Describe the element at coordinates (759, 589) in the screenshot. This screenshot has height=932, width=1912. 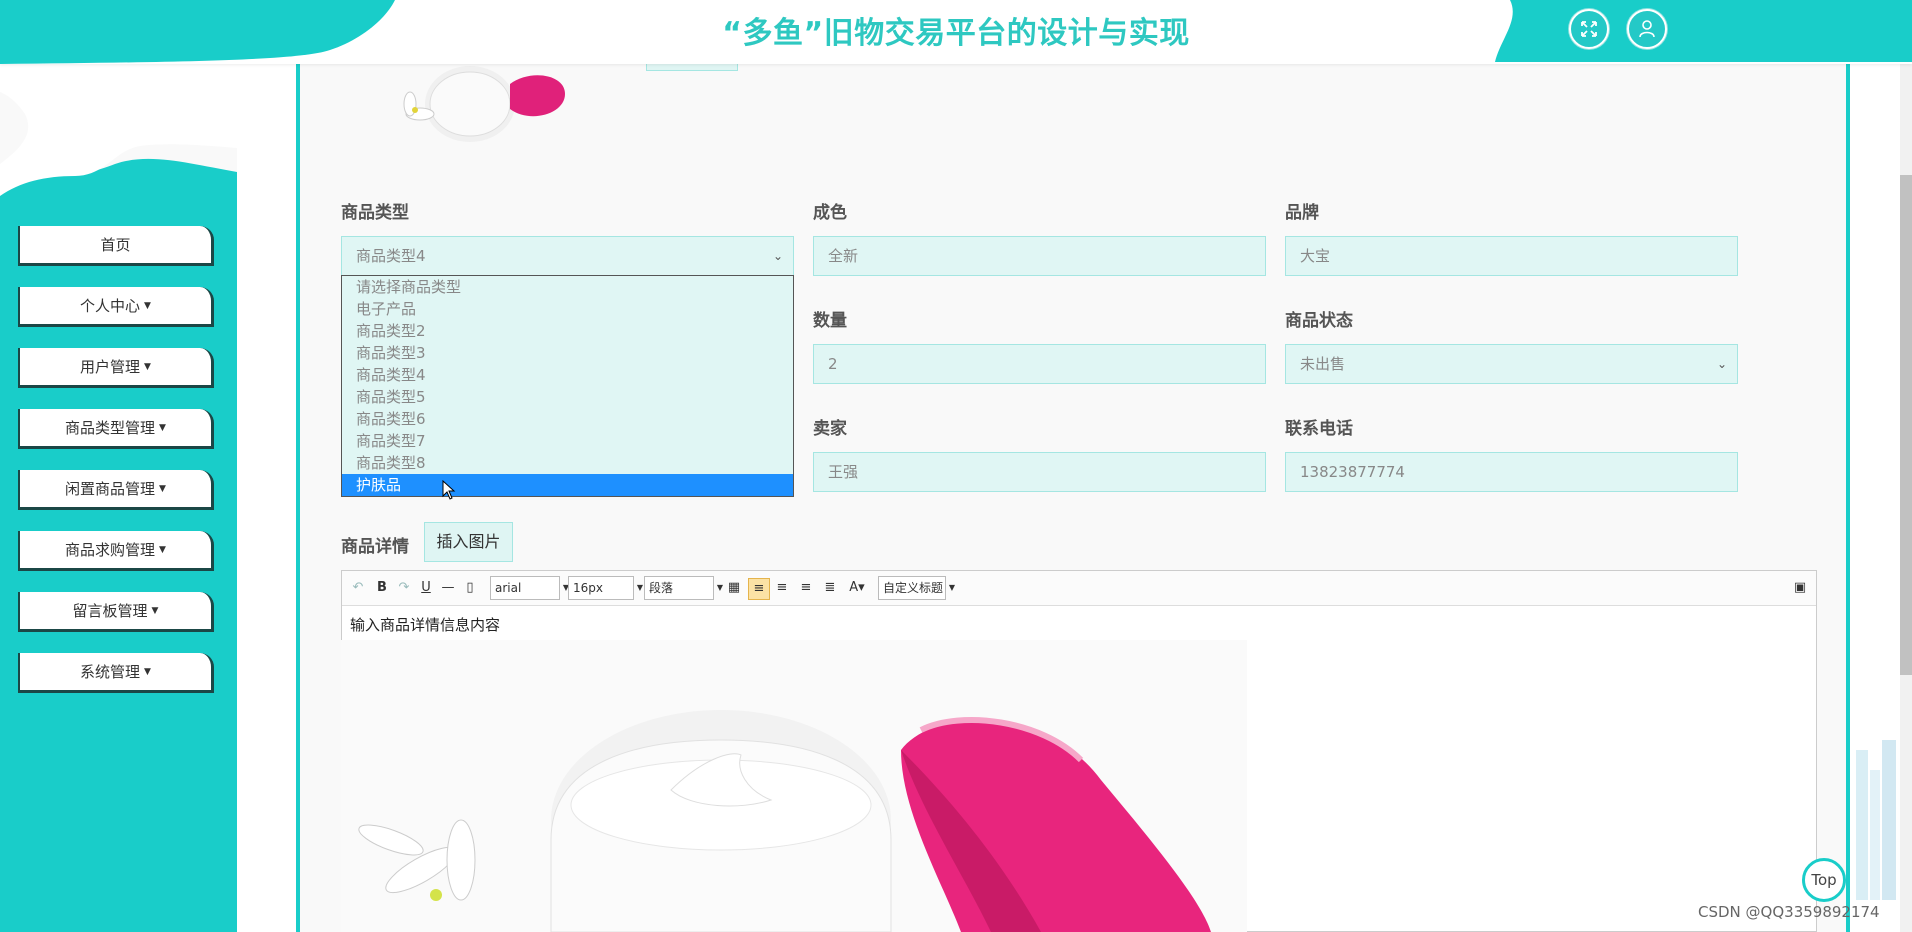
I see `align-left-icon: ≡` at that location.